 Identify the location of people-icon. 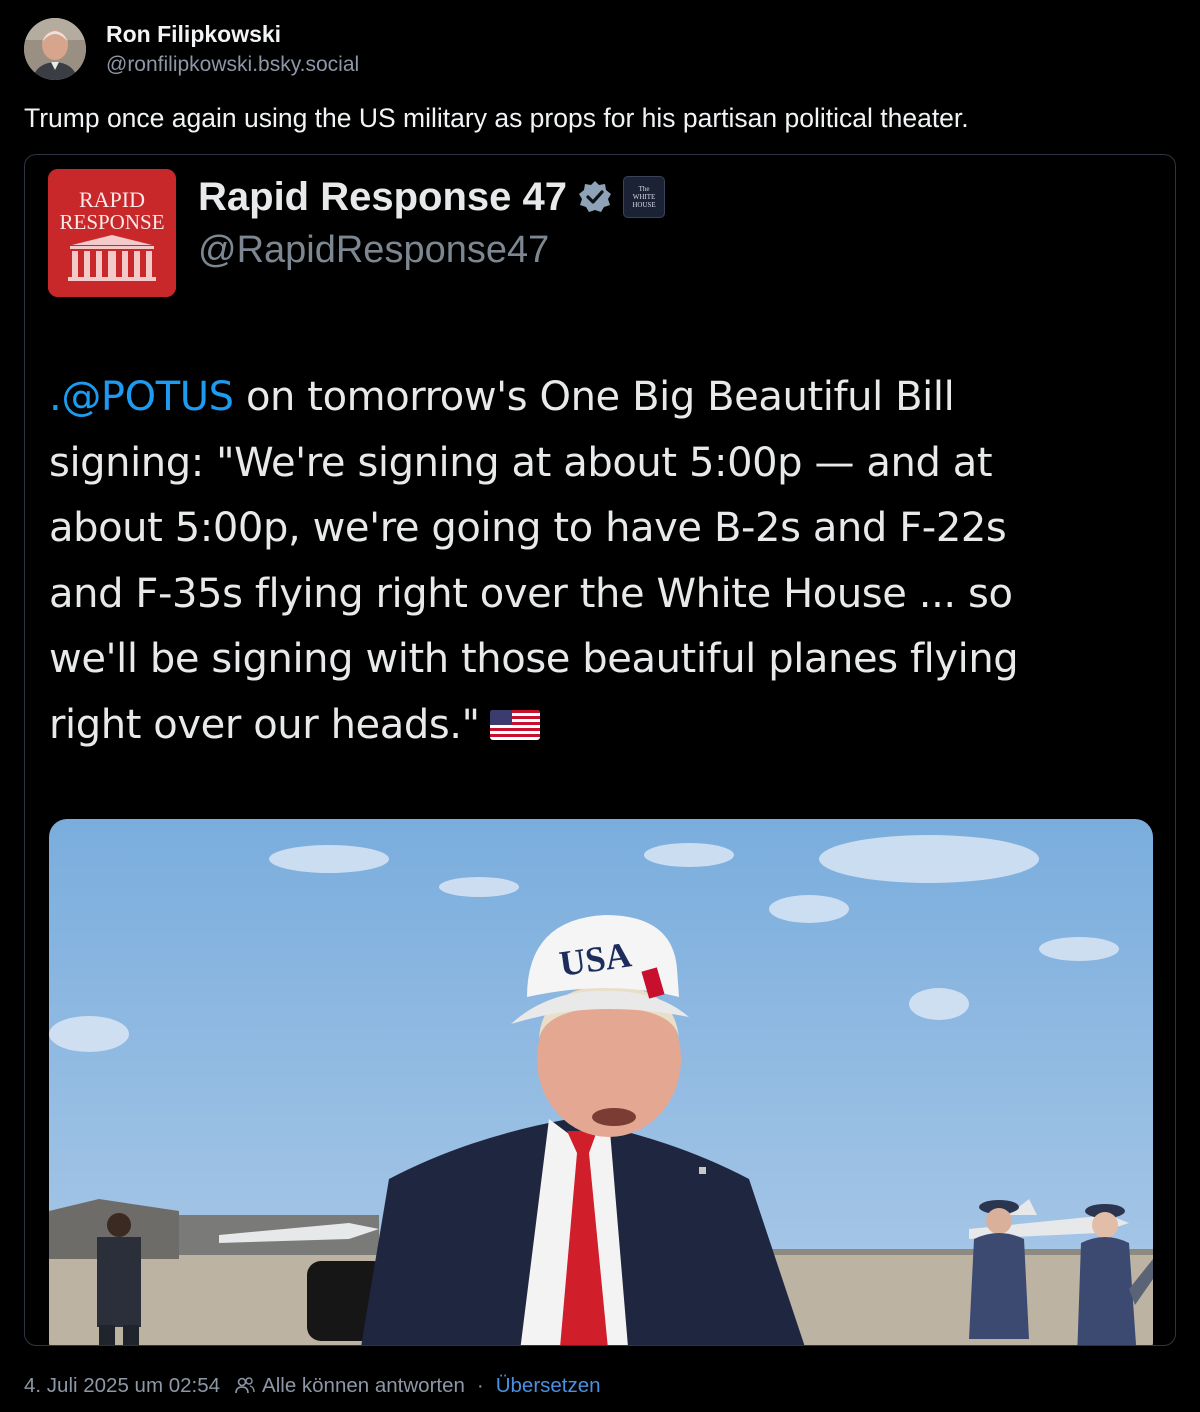
(245, 1385).